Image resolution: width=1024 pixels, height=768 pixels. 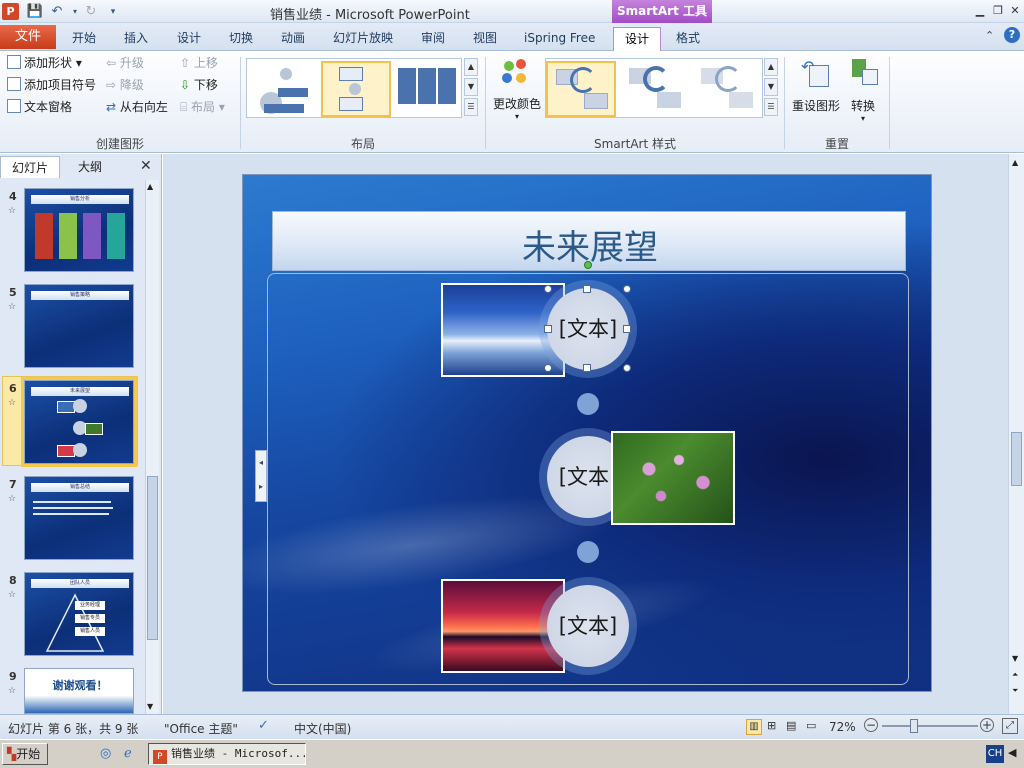 I want to click on next-slide-icon: ⏷, so click(x=1015, y=691).